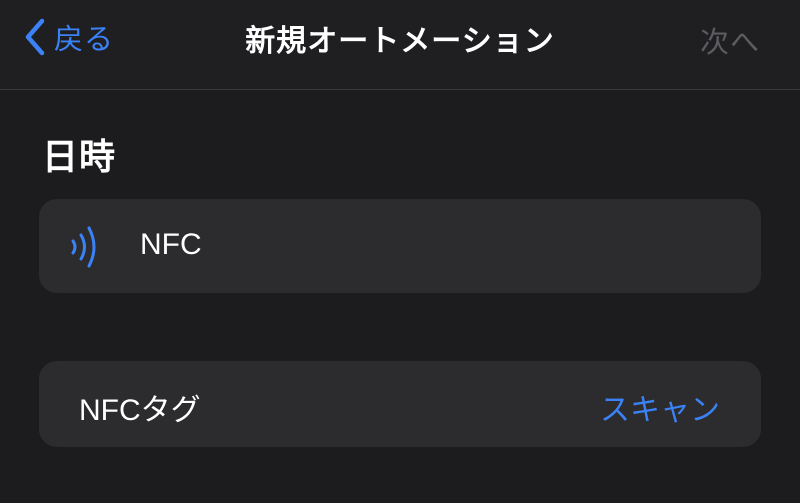 The height and width of the screenshot is (503, 800). Describe the element at coordinates (140, 410) in the screenshot. I see `nfc-tag-label: NFCタグ` at that location.